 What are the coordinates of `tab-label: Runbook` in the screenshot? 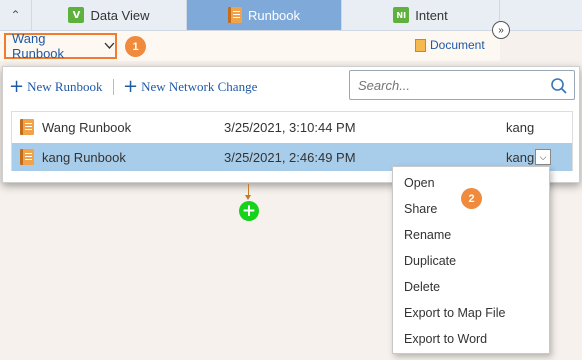 It's located at (274, 15).